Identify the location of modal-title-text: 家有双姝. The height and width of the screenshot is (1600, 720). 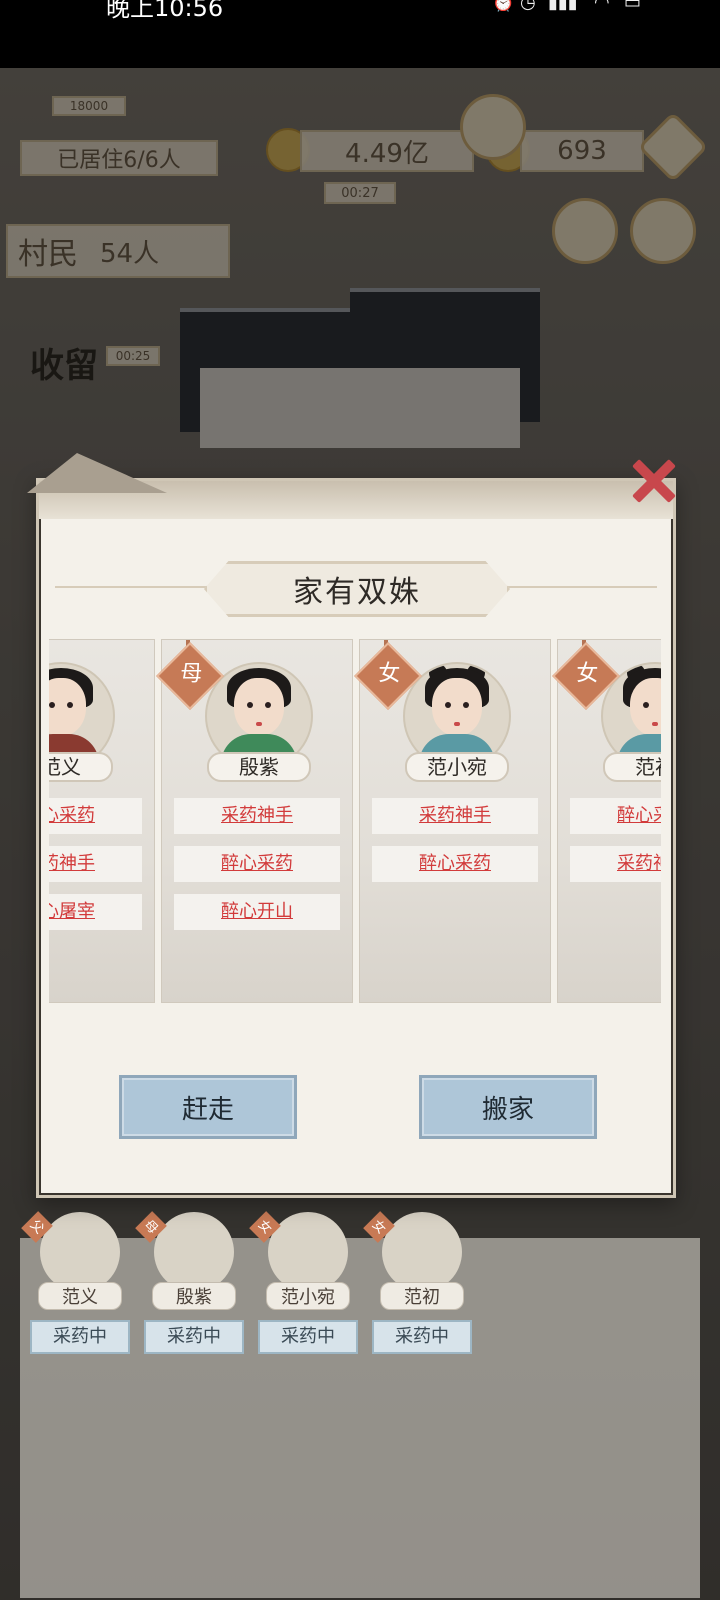
(357, 592).